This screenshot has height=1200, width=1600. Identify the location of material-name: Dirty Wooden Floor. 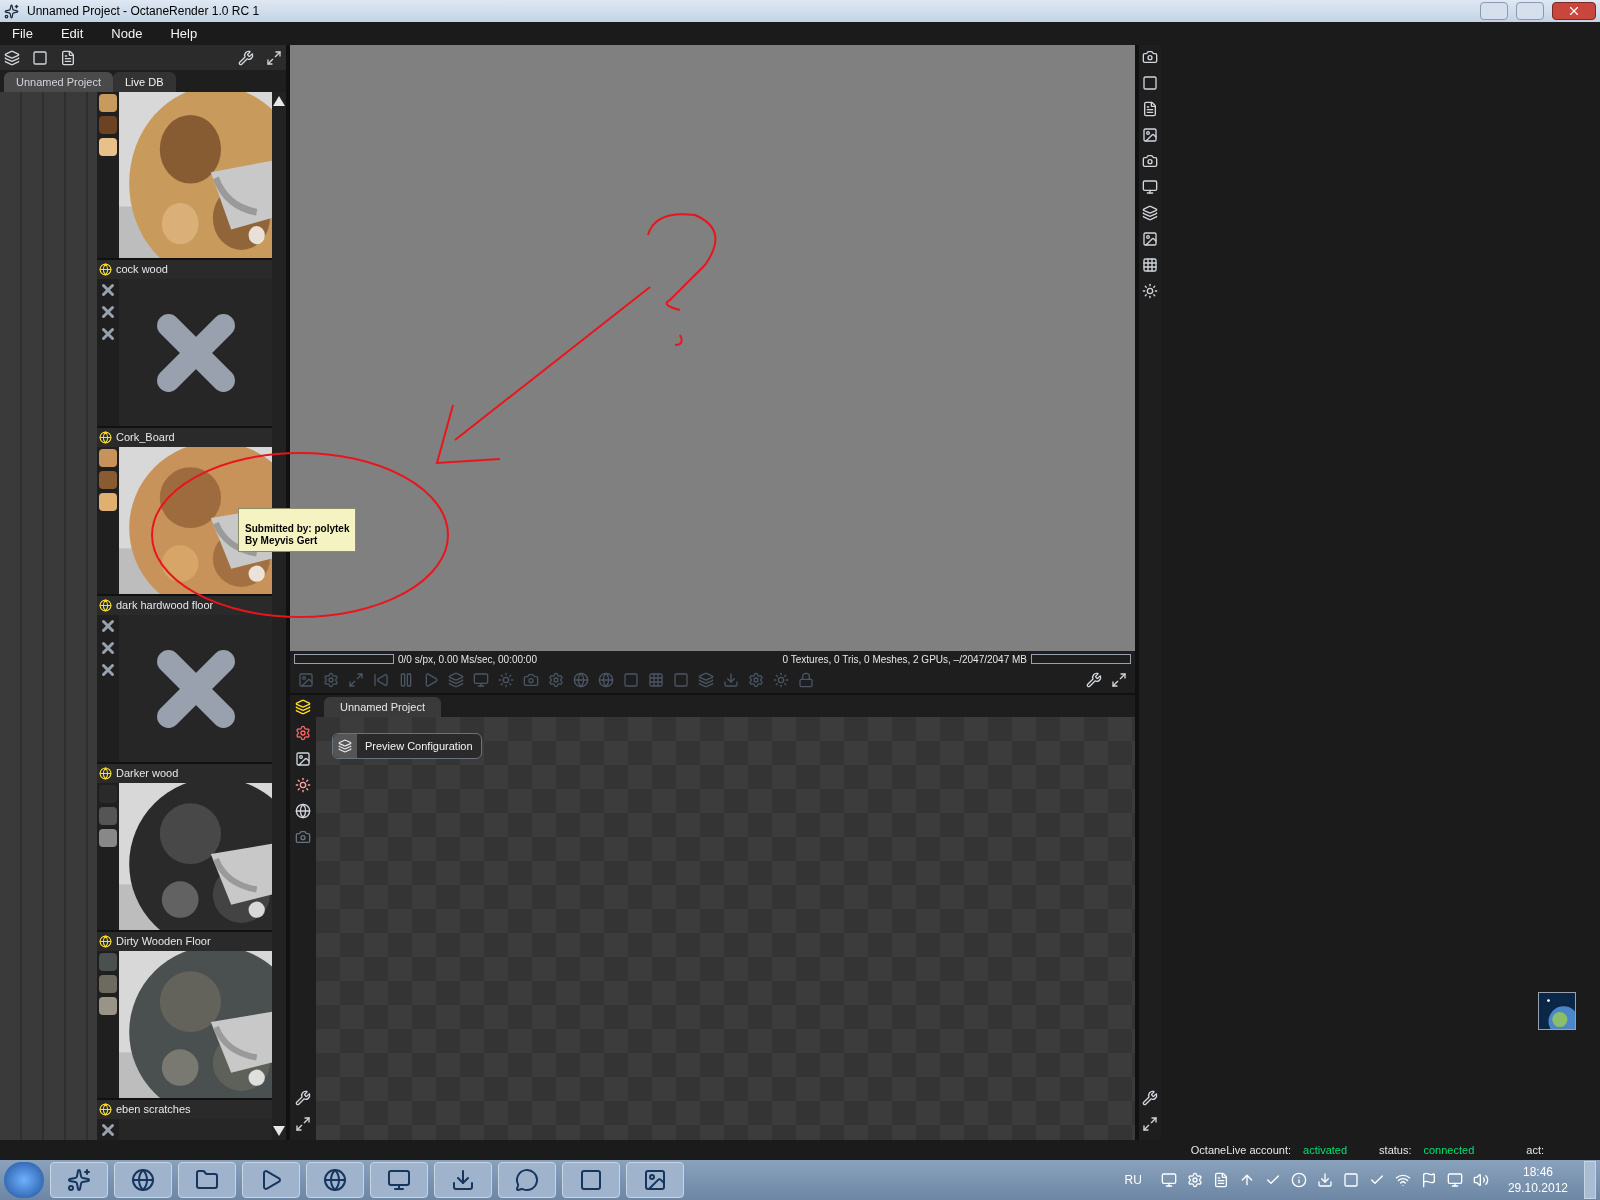
(163, 941).